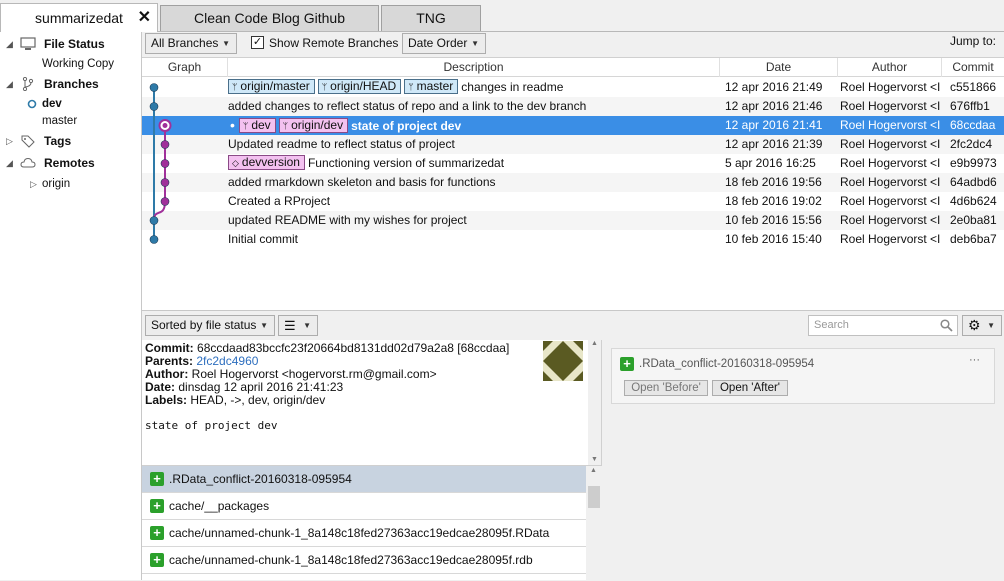  Describe the element at coordinates (666, 388) in the screenshot. I see `open-before-button: Open 'Before'` at that location.